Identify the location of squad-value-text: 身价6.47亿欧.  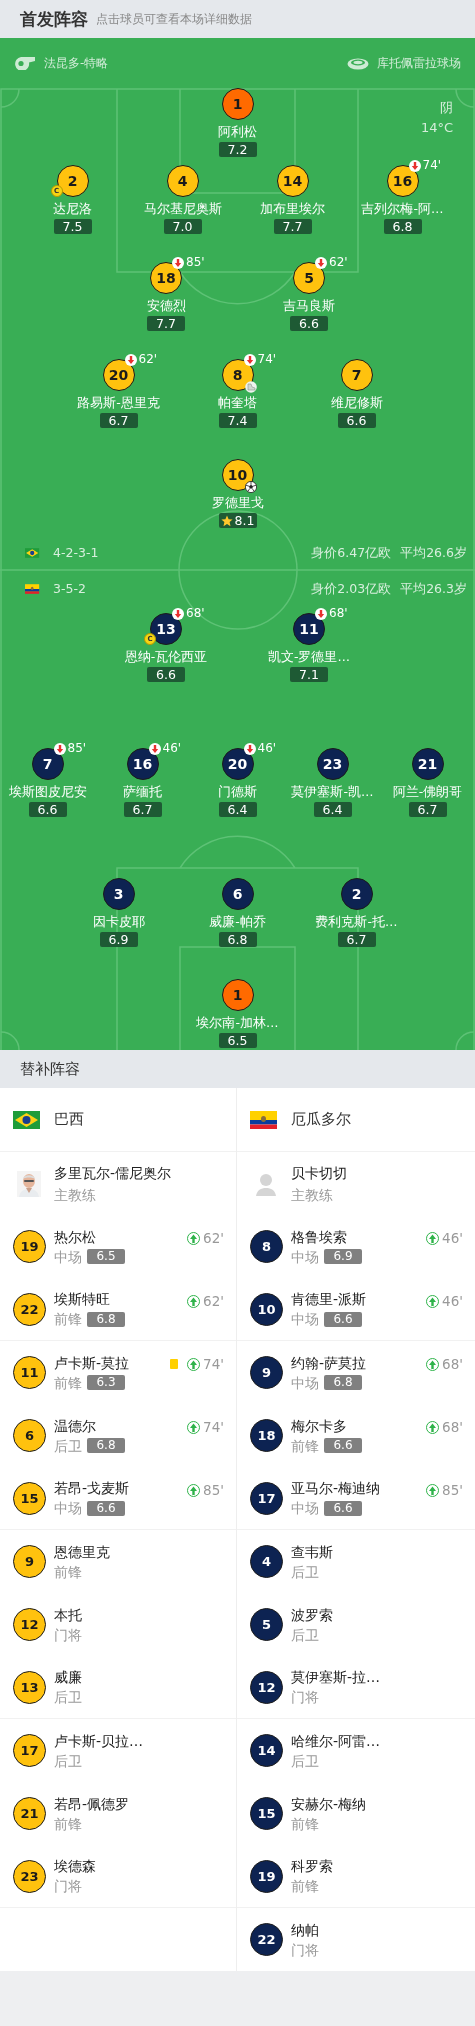
(351, 552).